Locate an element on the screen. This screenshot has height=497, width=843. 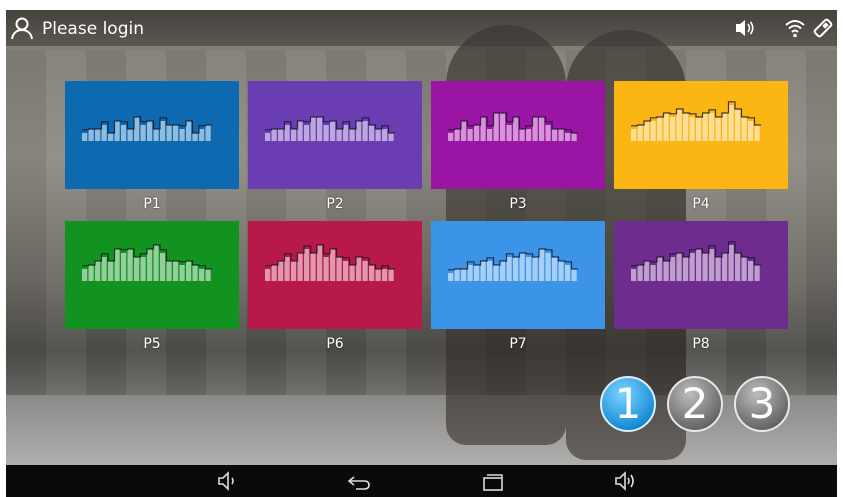
page-button-2: 2 is located at coordinates (695, 404).